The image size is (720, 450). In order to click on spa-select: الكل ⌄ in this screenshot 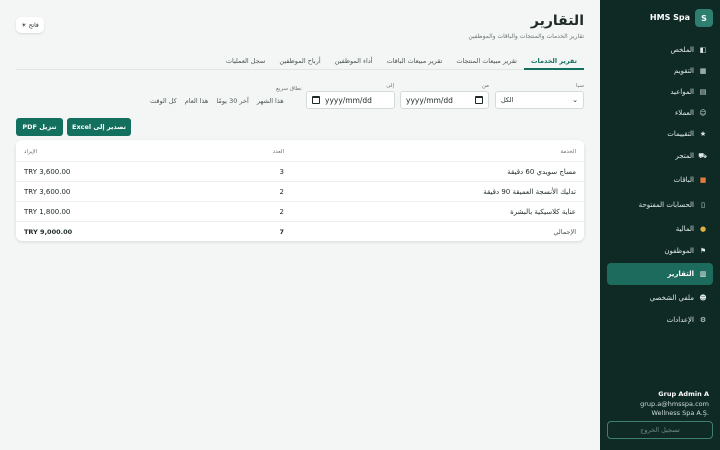, I will do `click(539, 100)`.